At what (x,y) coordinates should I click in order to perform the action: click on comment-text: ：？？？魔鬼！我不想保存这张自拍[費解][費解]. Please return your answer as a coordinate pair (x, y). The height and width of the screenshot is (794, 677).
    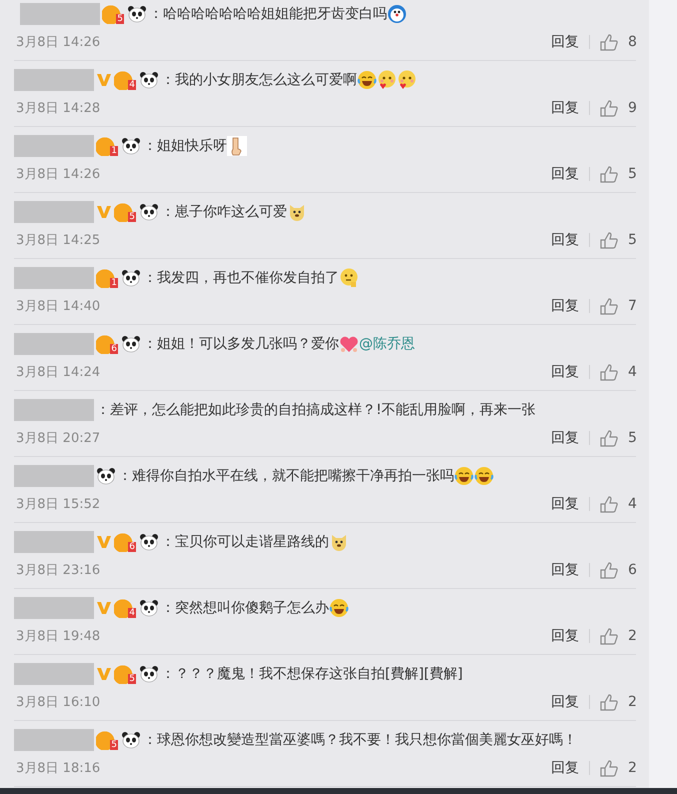
    Looking at the image, I should click on (312, 674).